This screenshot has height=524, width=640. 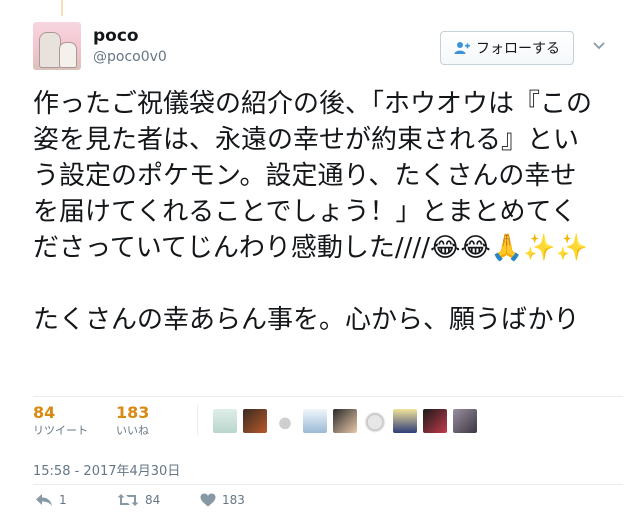 I want to click on user-handle: @poco0v0, so click(x=130, y=57).